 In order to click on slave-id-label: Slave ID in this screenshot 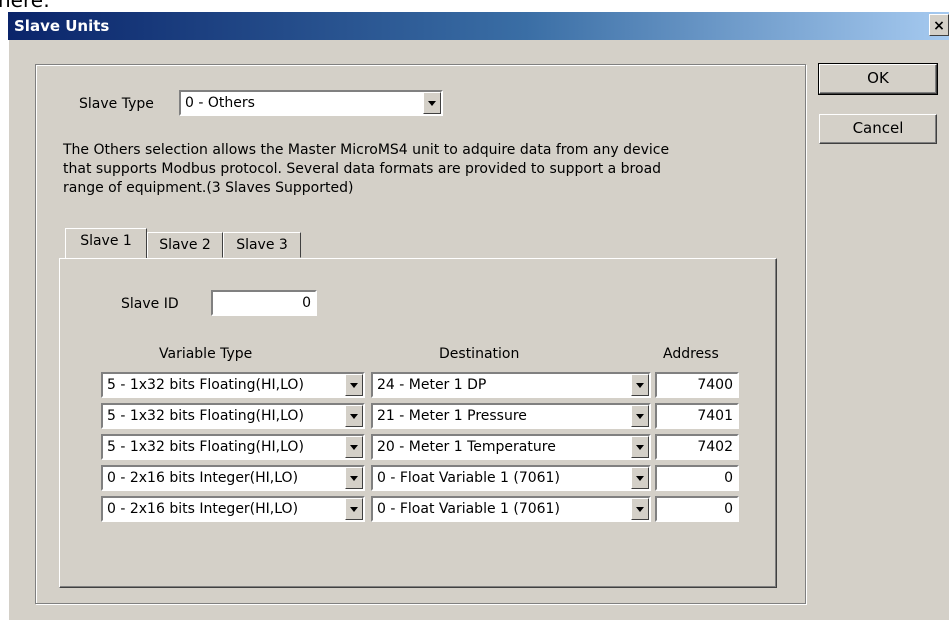, I will do `click(150, 304)`.